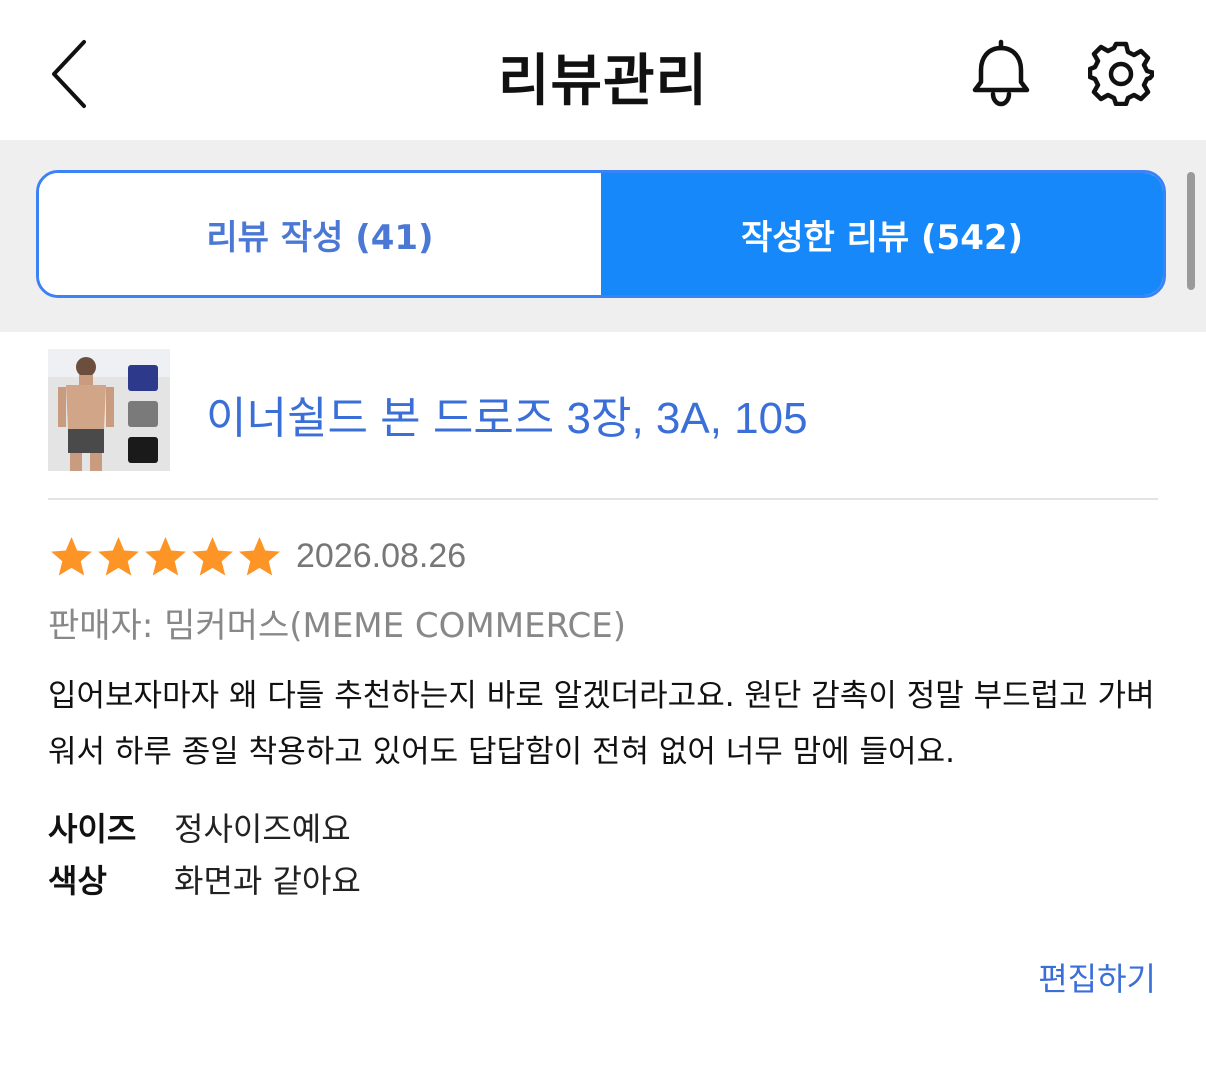  I want to click on attribute-row-color: 색상 화면과 같아요, so click(204, 879).